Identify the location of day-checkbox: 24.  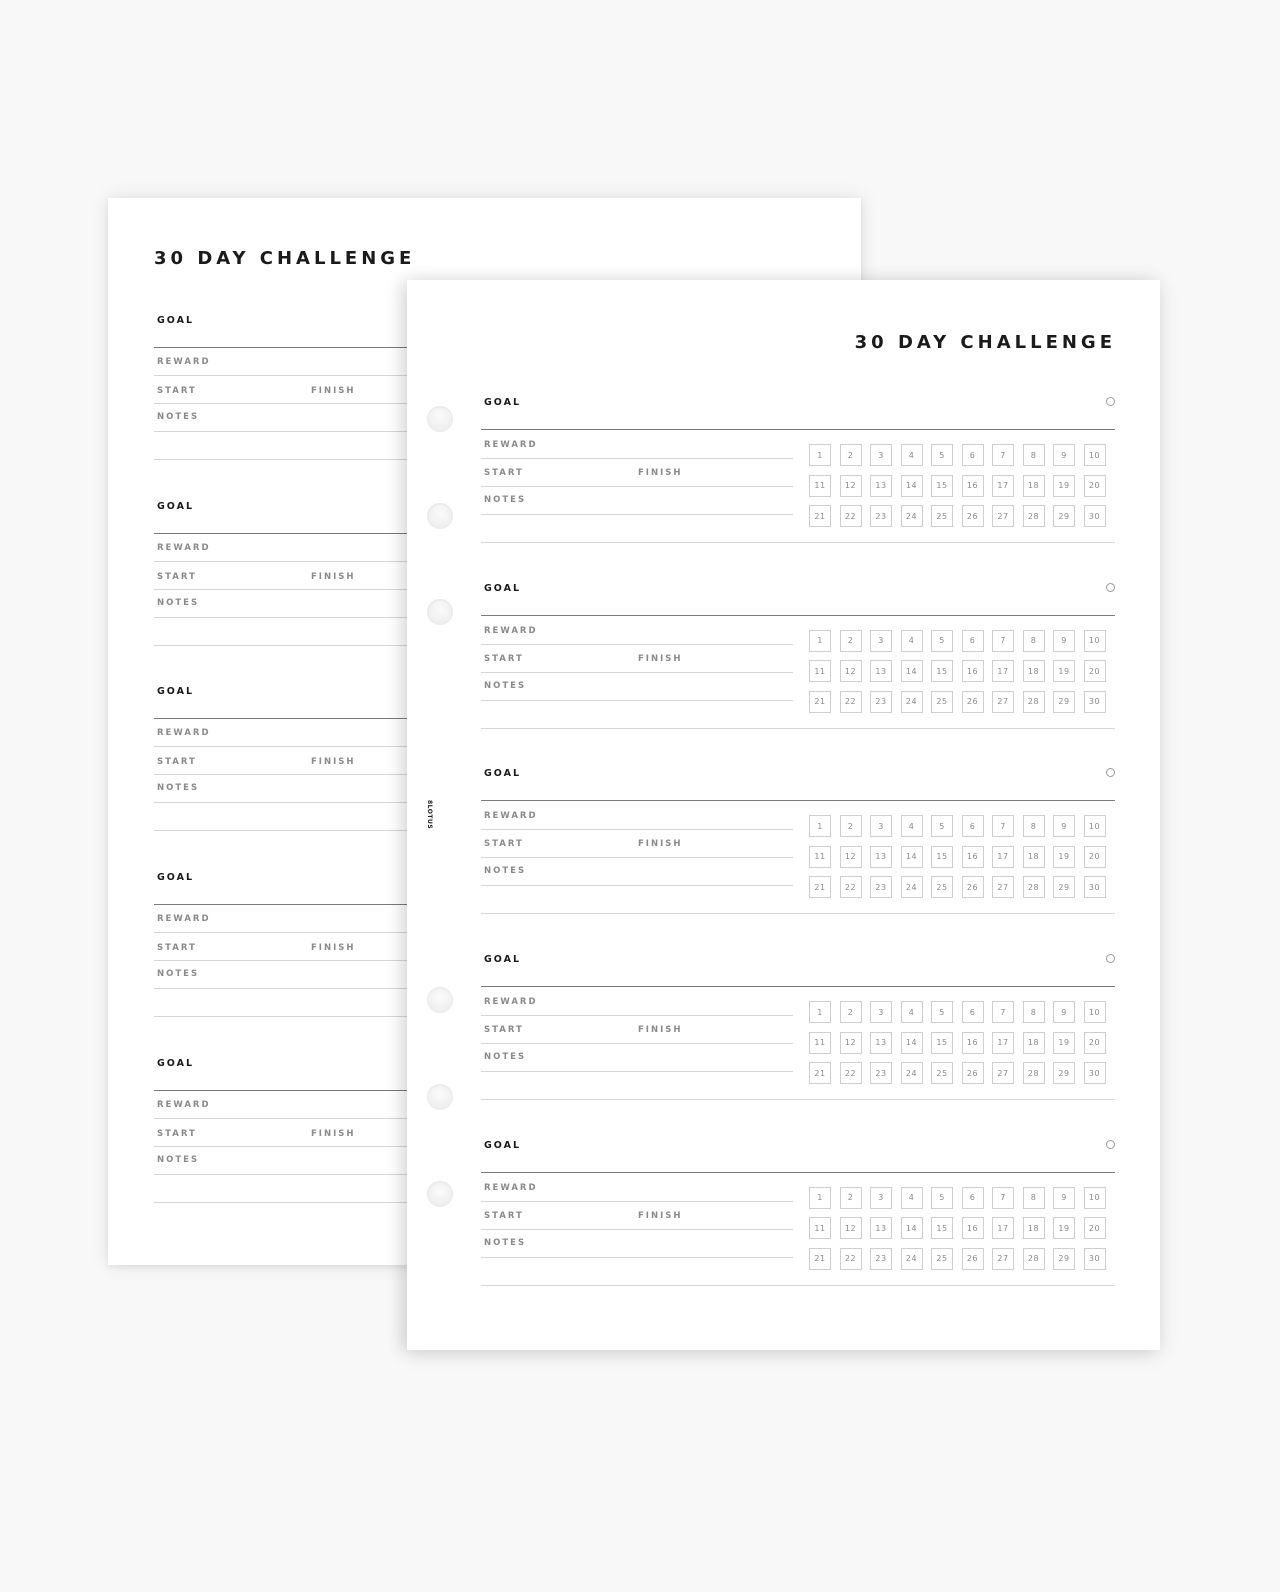
(911, 516).